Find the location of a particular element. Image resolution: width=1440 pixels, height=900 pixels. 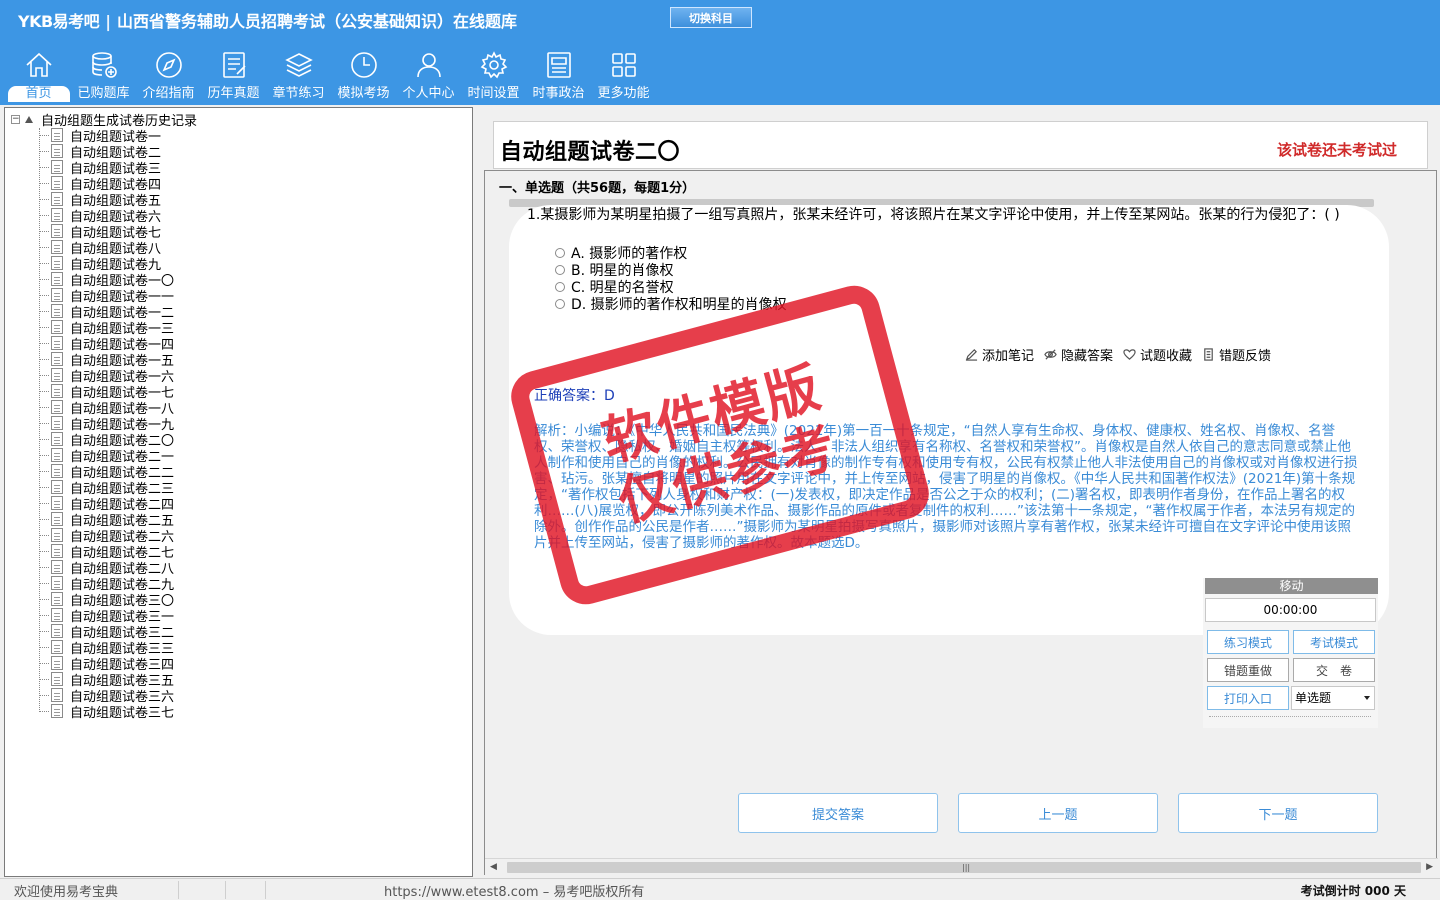

toolbar-label: 时事政治 is located at coordinates (558, 93).